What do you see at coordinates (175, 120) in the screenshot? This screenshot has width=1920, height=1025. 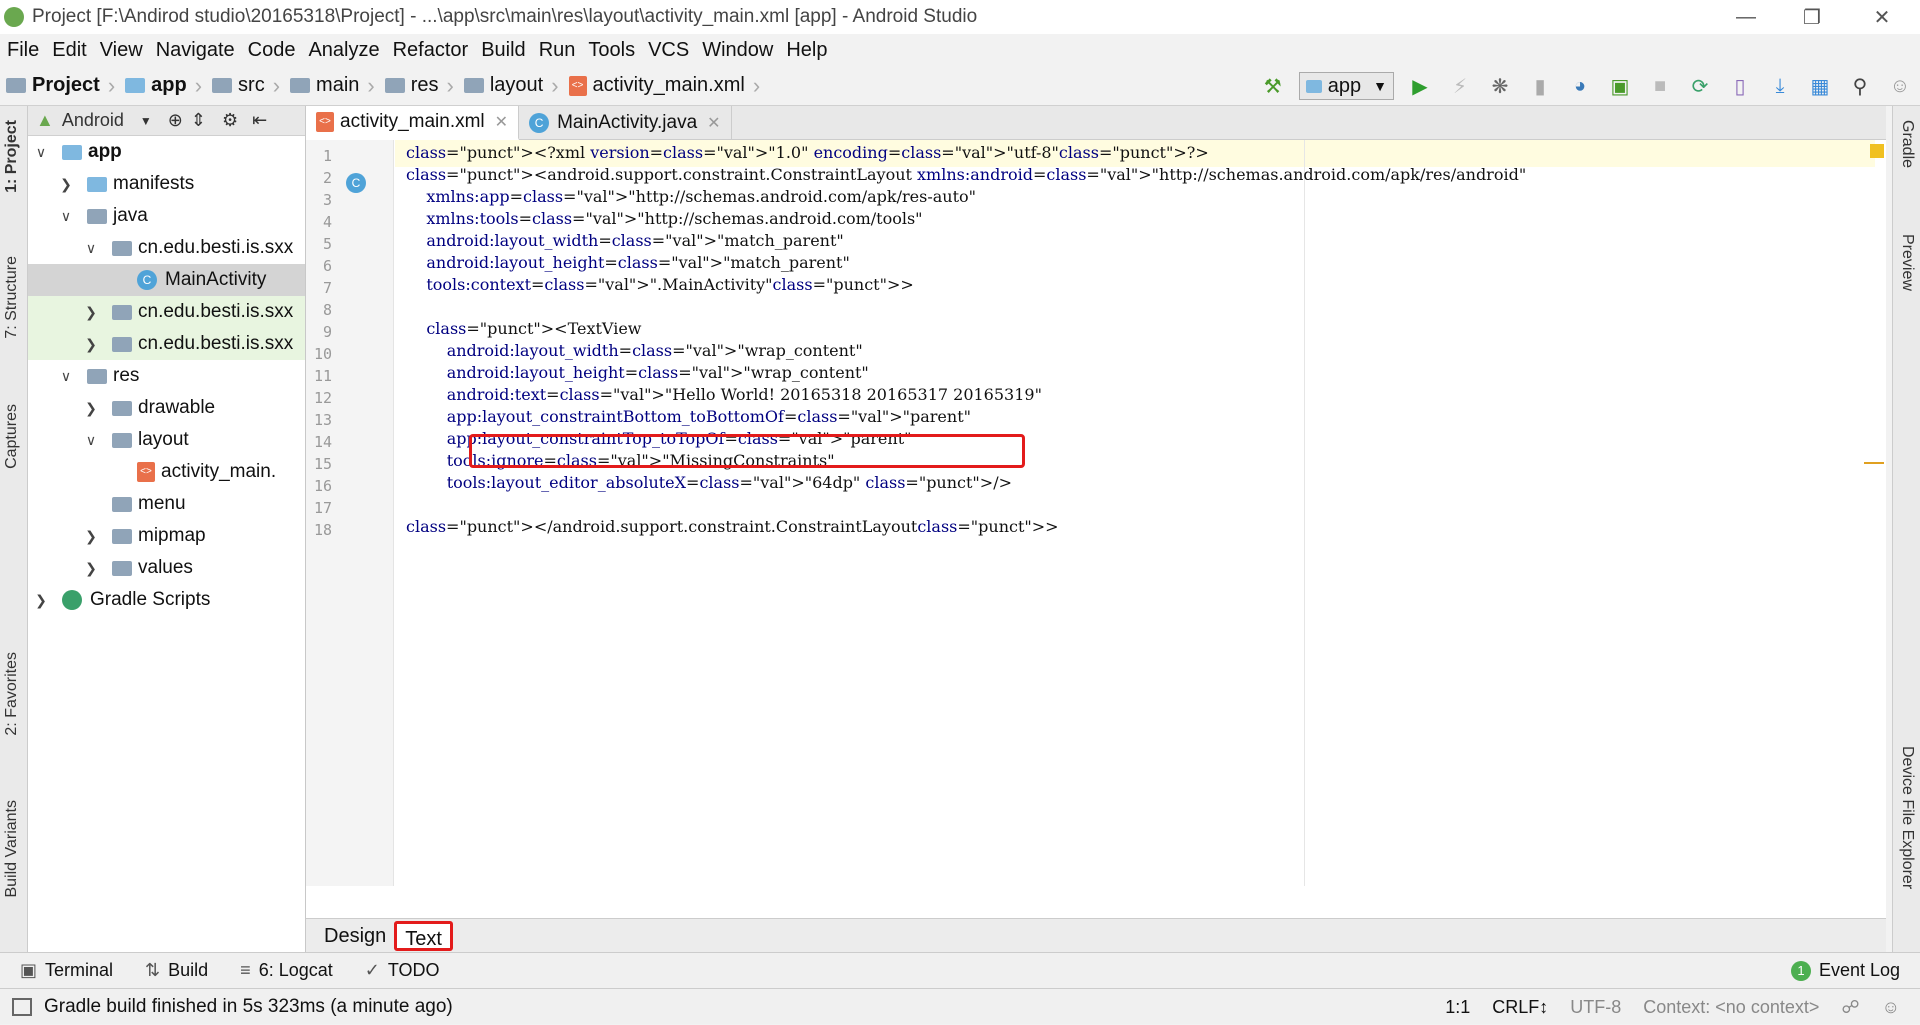 I see `locate-icon: ⊕` at bounding box center [175, 120].